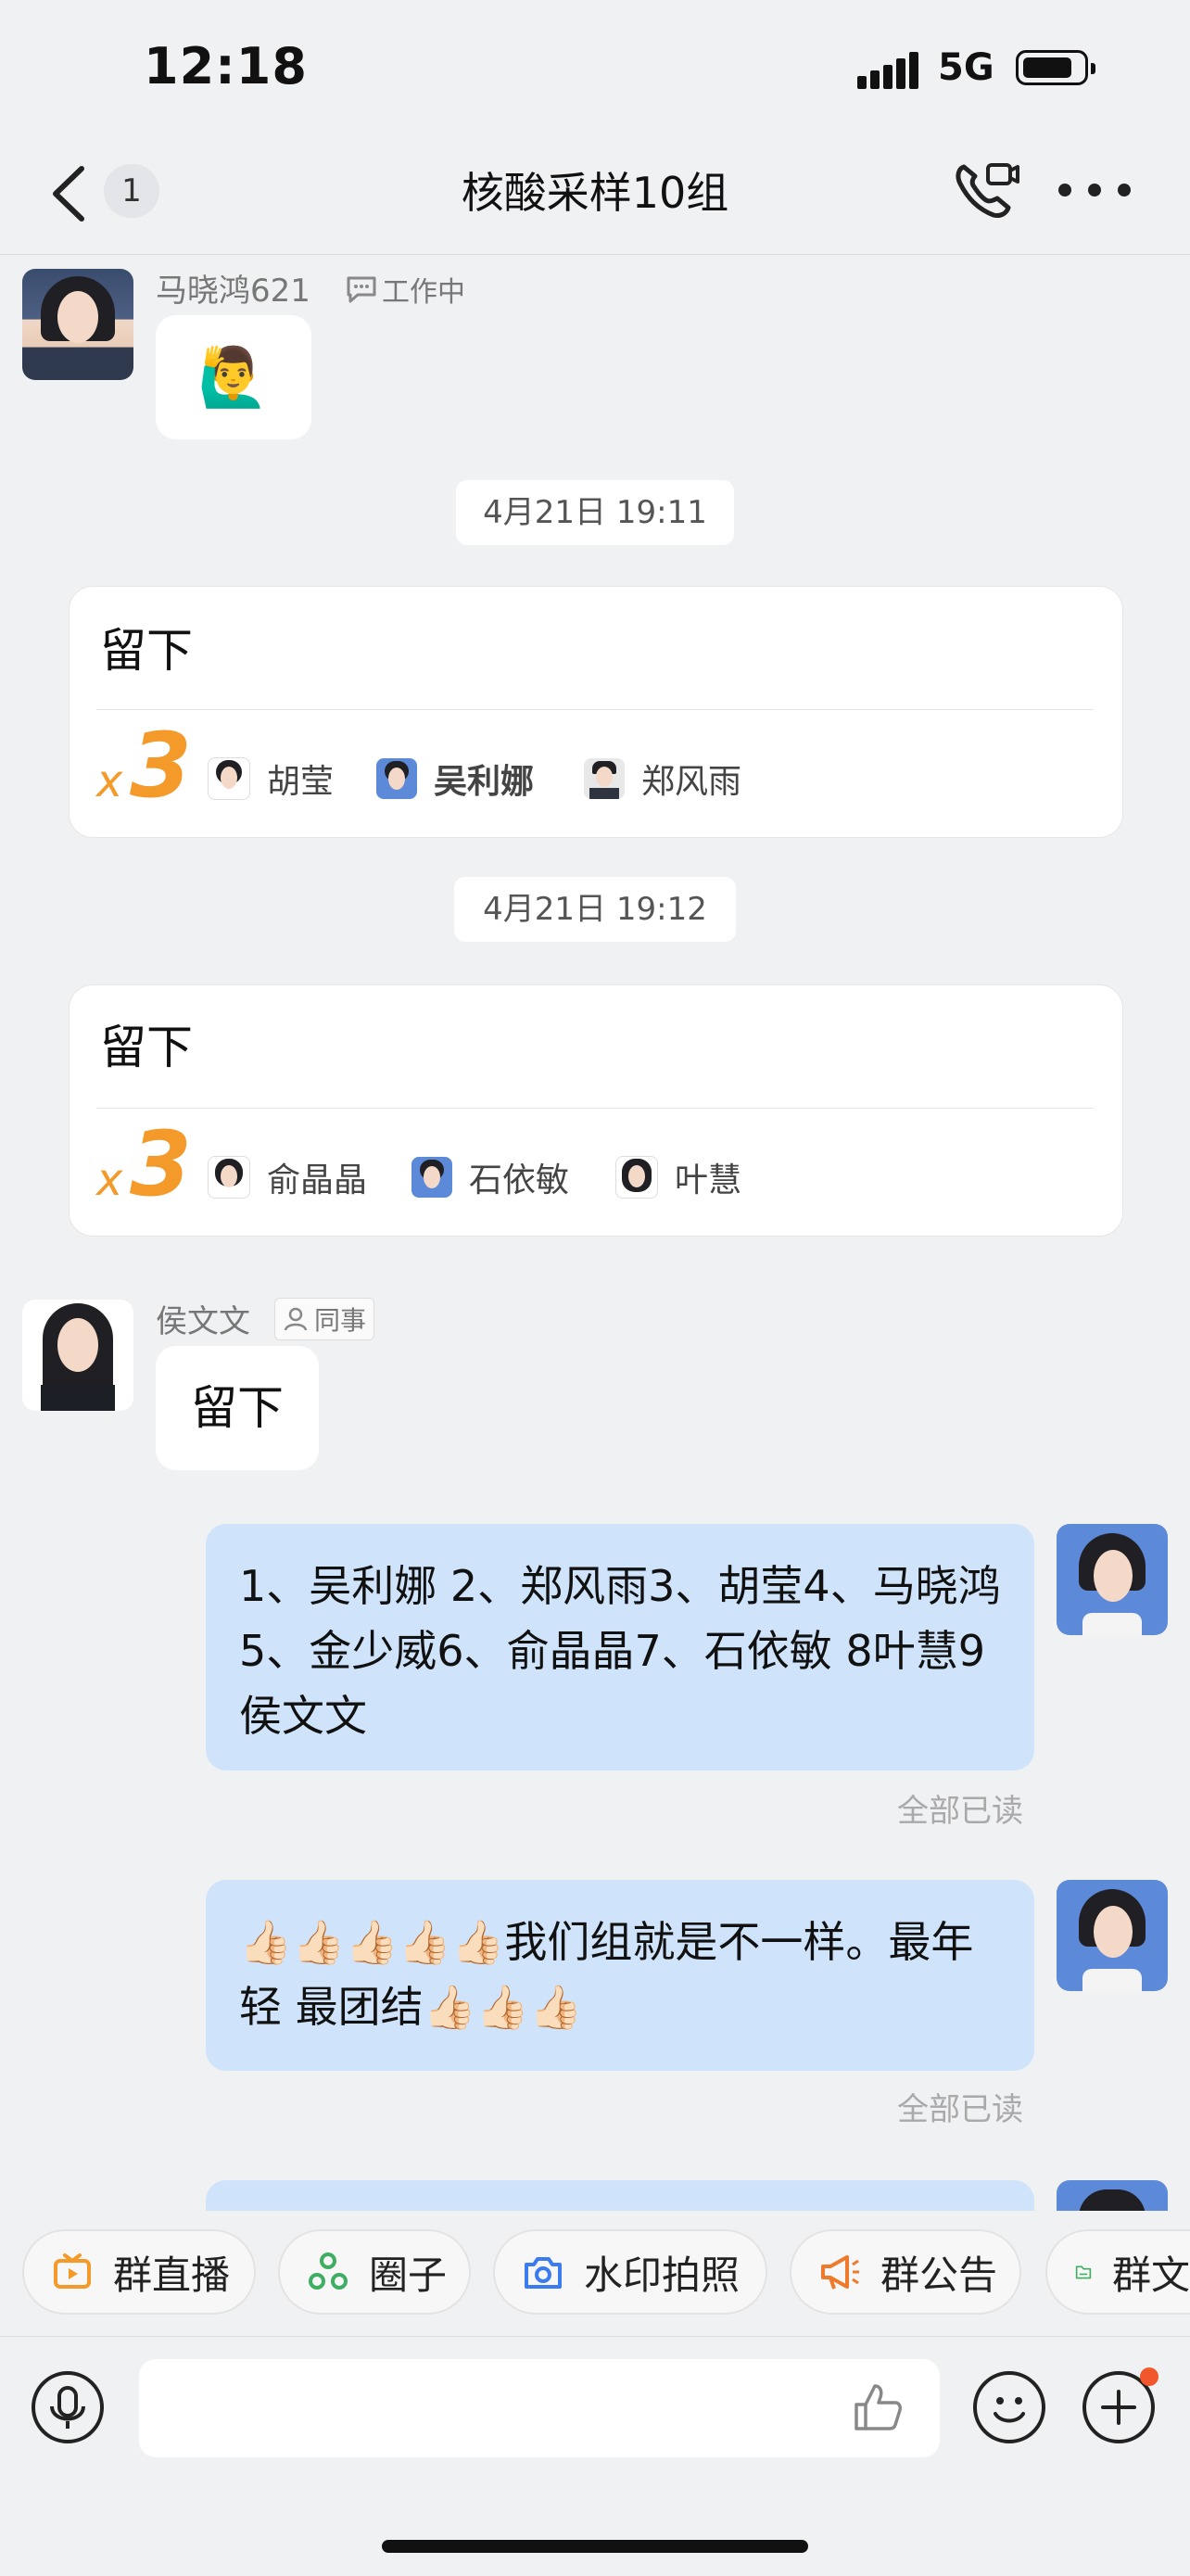 The image size is (1190, 2576). I want to click on my-message, so click(620, 2195).